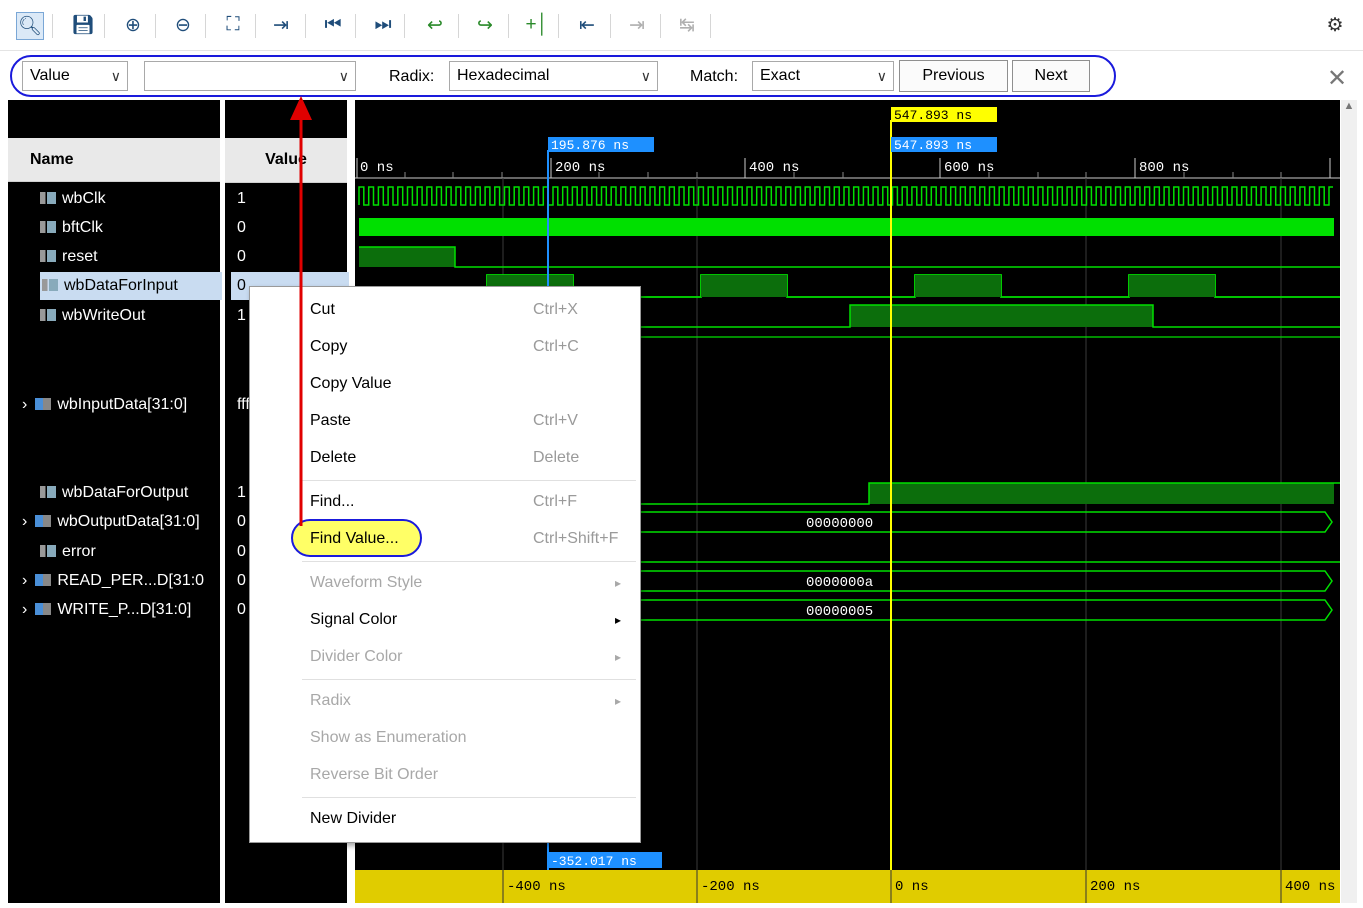  What do you see at coordinates (133, 25) in the screenshot?
I see `zoom-in-icon: ⊕` at bounding box center [133, 25].